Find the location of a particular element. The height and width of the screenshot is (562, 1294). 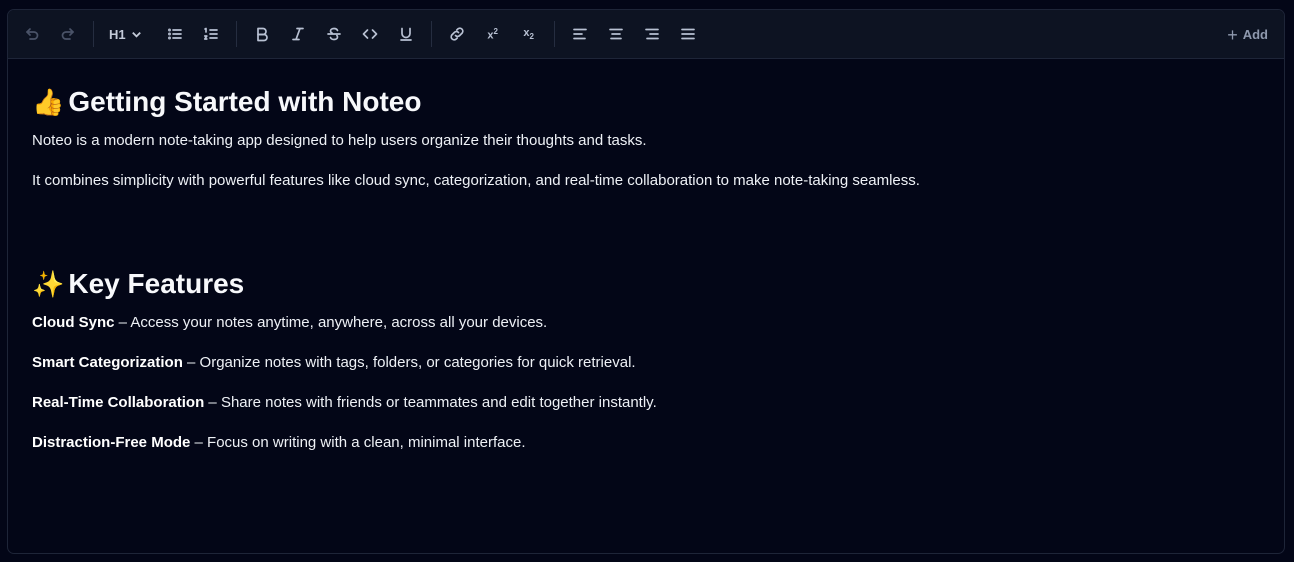

ordered-list-icon is located at coordinates (210, 33).